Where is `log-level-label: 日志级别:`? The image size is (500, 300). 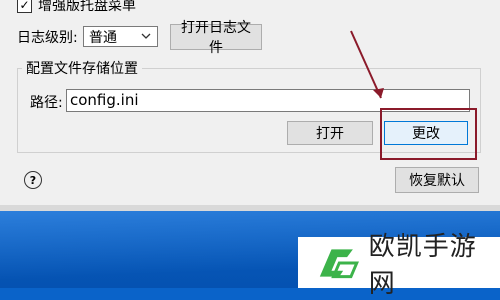
log-level-label: 日志级别: is located at coordinates (47, 38).